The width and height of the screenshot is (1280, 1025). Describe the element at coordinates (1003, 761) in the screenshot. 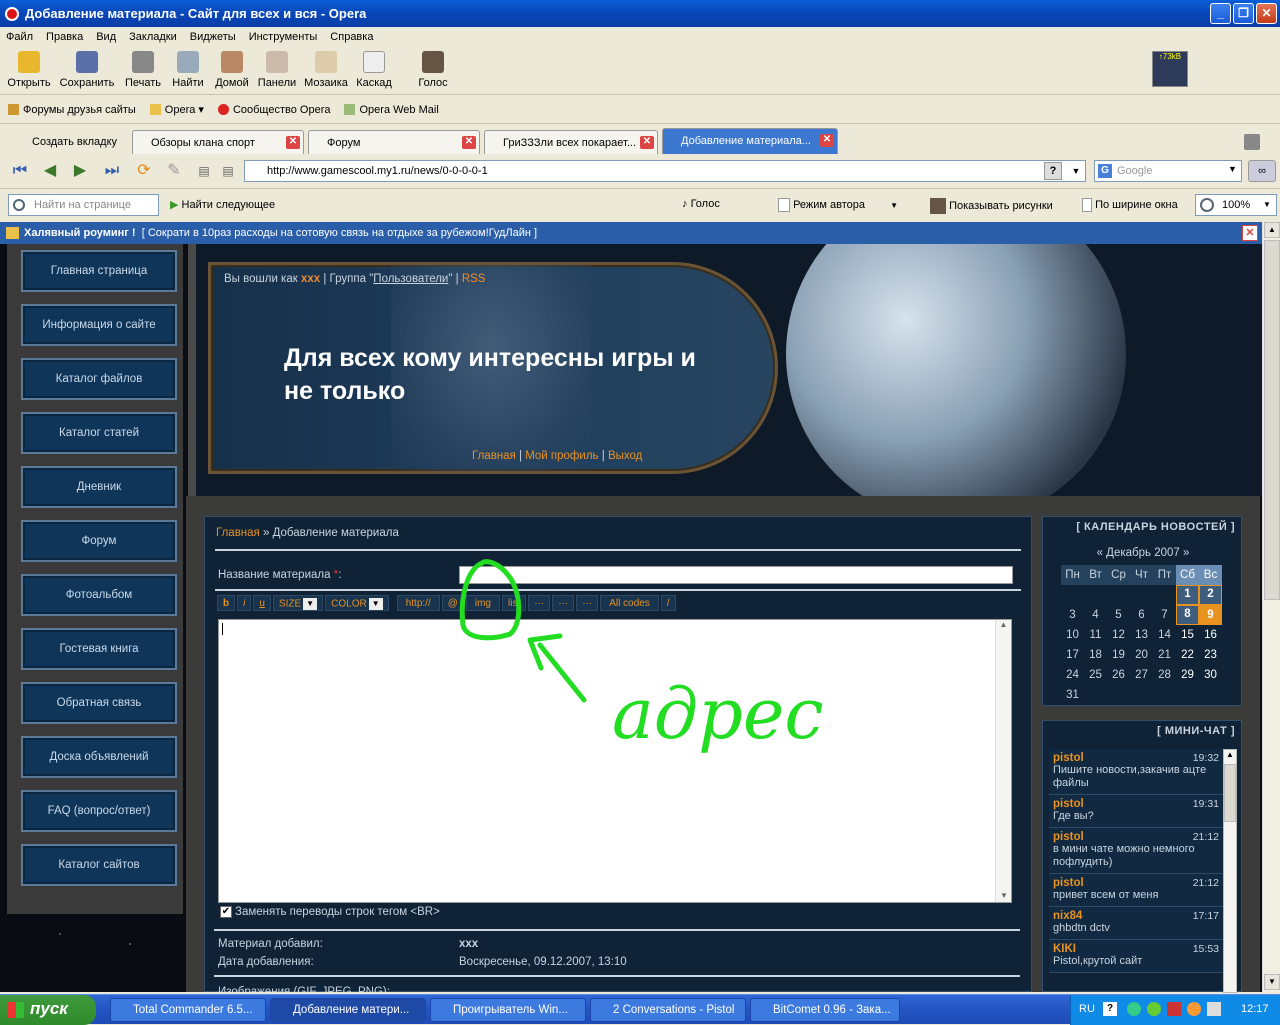

I see `editor-scrollbar: ▲ ▼` at that location.